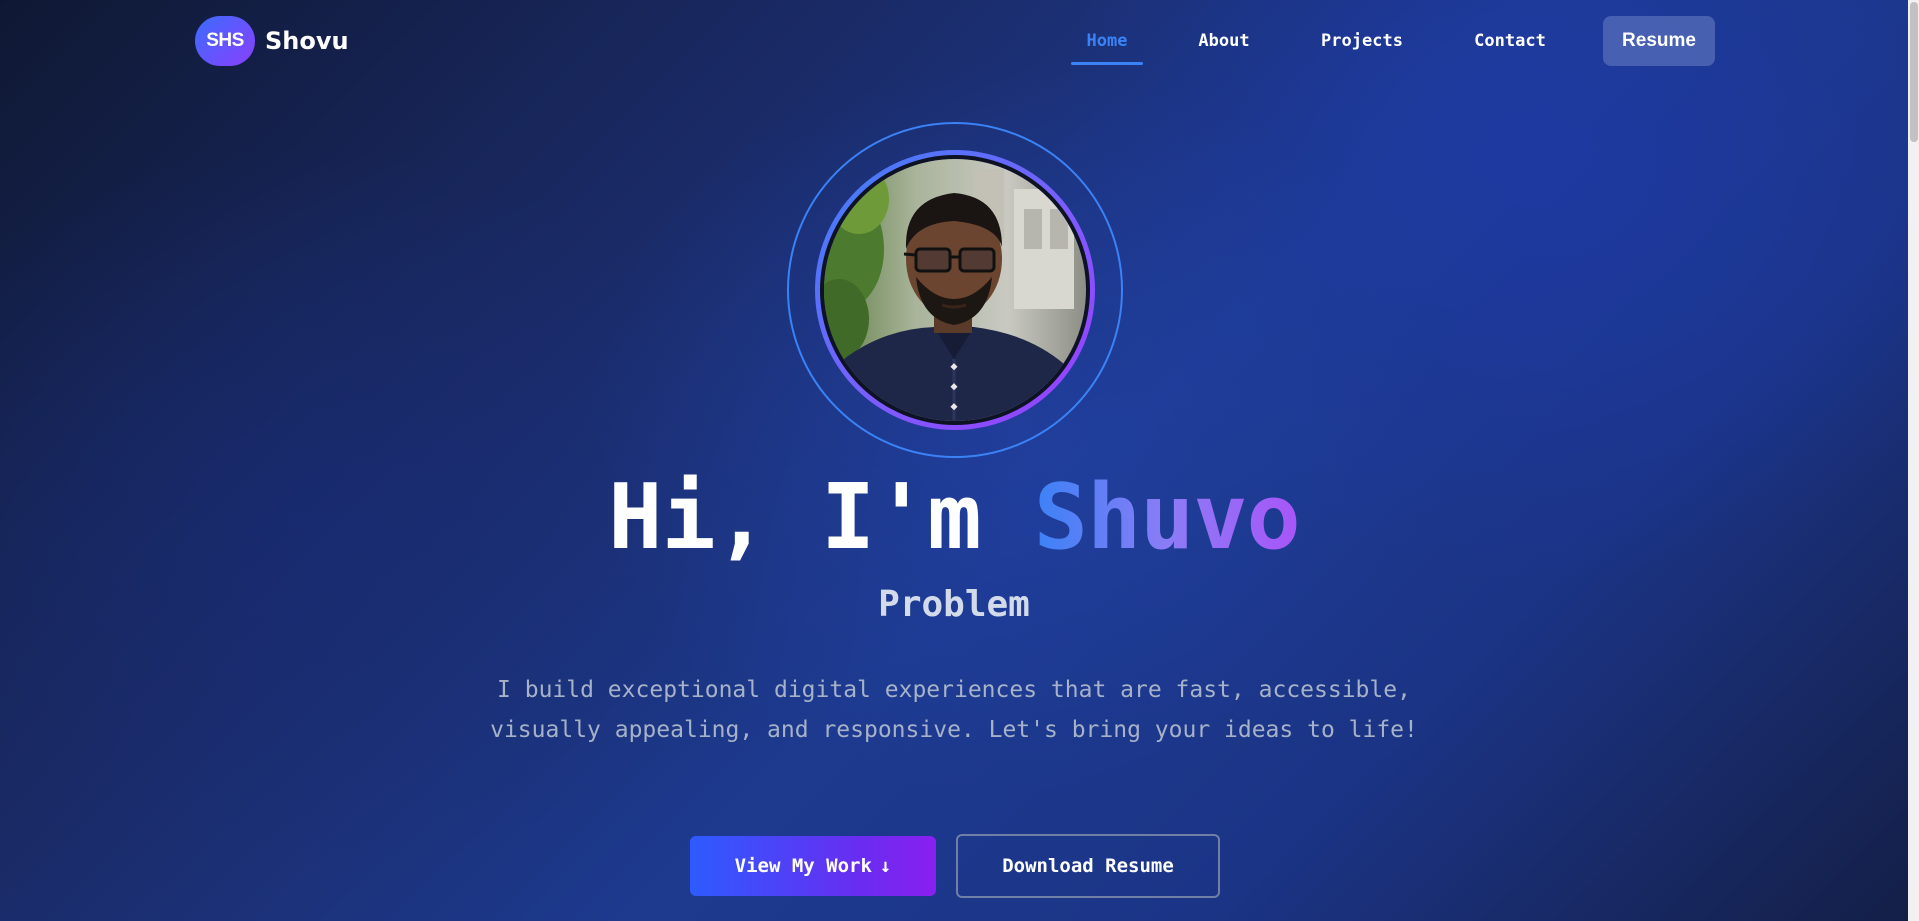  I want to click on profile-photo-icon, so click(955, 290).